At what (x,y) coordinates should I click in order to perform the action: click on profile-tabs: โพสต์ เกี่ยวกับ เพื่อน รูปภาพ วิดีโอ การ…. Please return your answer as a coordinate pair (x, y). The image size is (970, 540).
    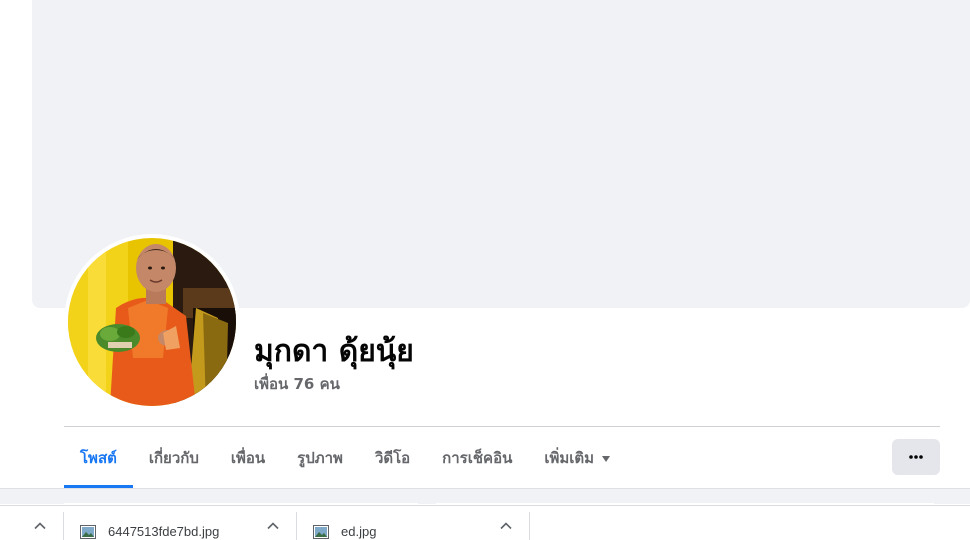
    Looking at the image, I should click on (345, 458).